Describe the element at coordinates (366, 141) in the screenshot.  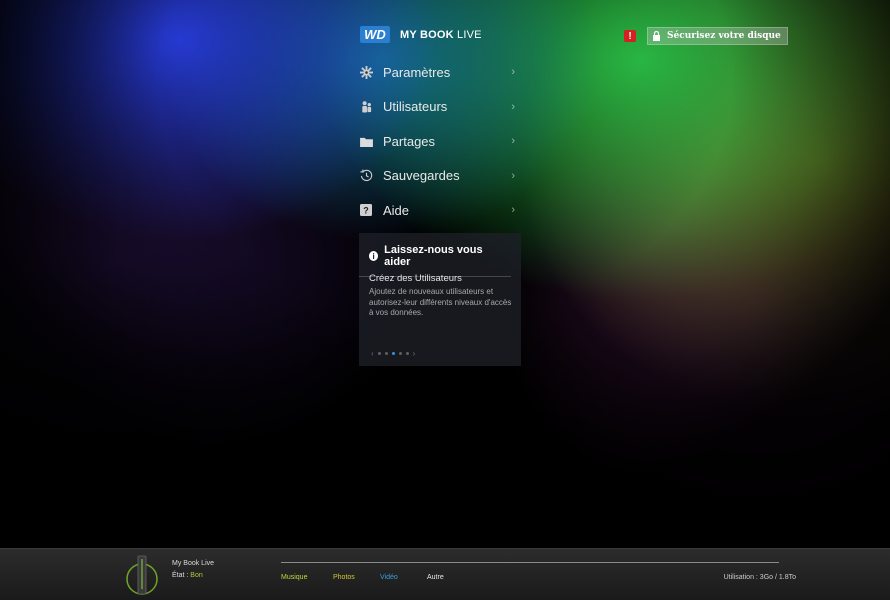
I see `folder-icon` at that location.